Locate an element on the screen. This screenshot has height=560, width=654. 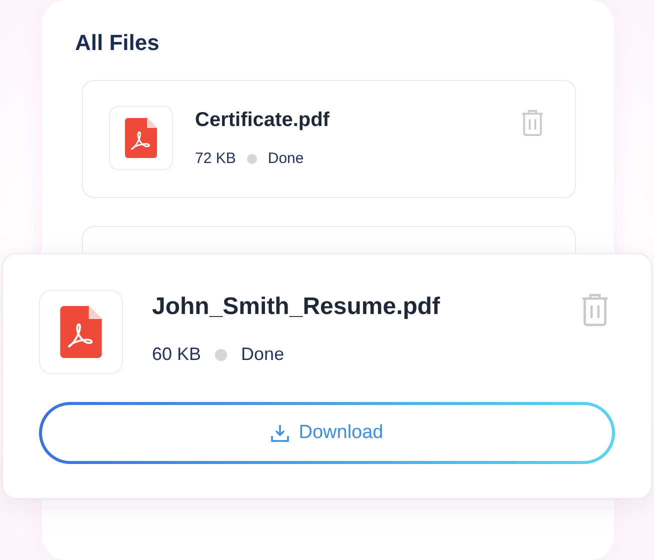
panel-title: All Files is located at coordinates (117, 43).